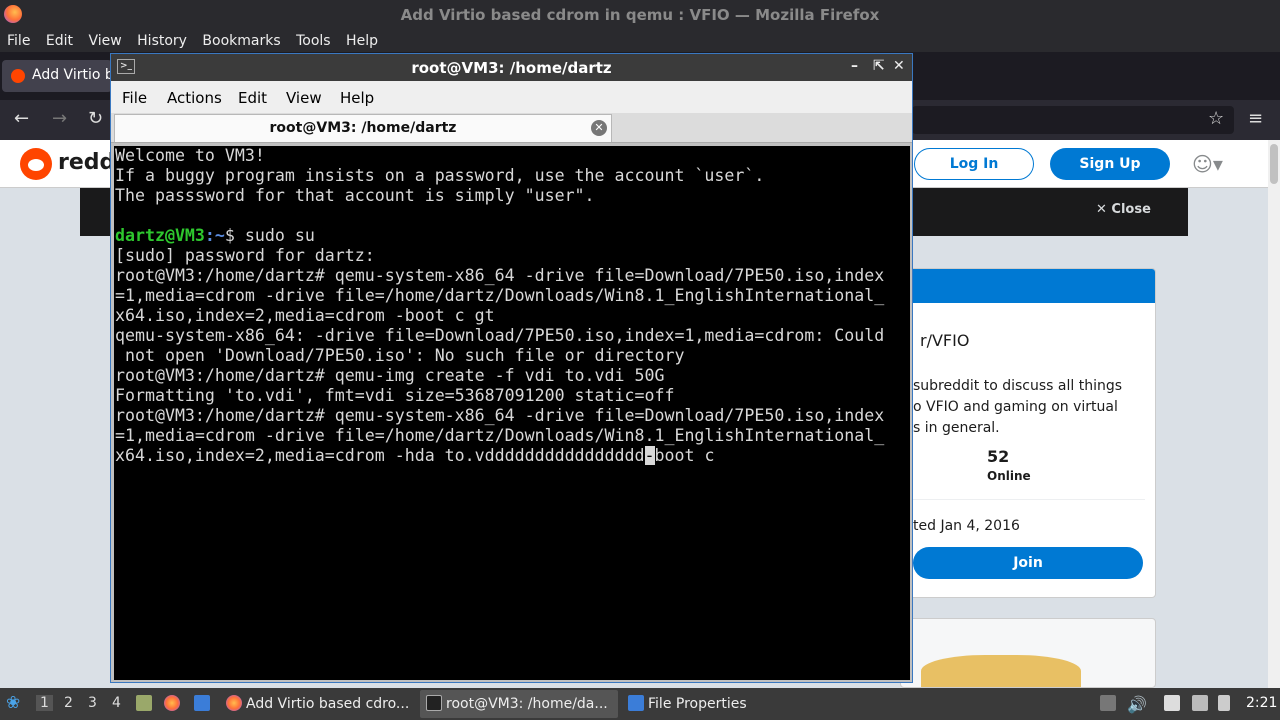  I want to click on login-button: Log In, so click(974, 164).